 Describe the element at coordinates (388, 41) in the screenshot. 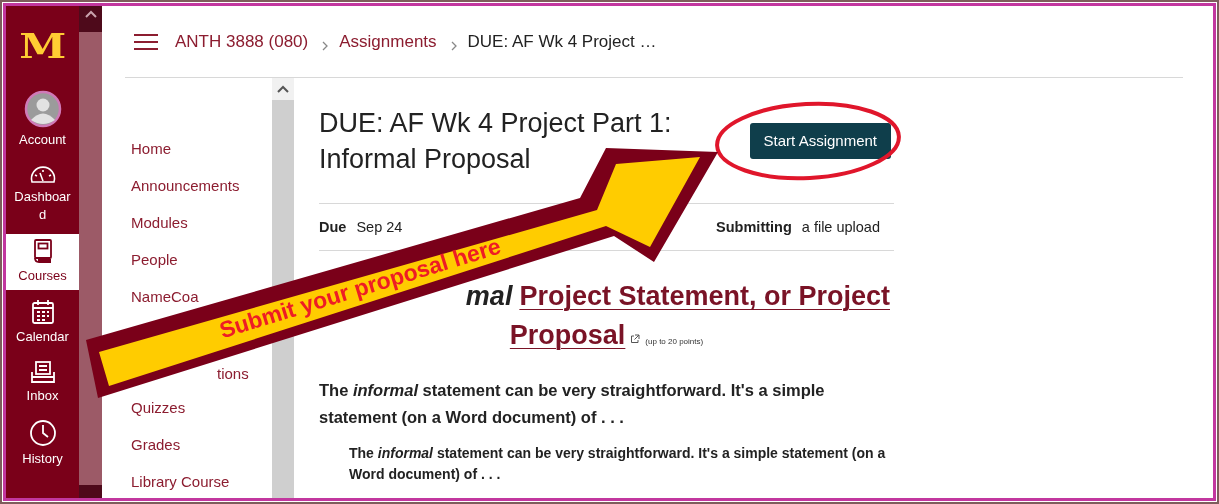

I see `breadcrumb-link: Assignments` at that location.